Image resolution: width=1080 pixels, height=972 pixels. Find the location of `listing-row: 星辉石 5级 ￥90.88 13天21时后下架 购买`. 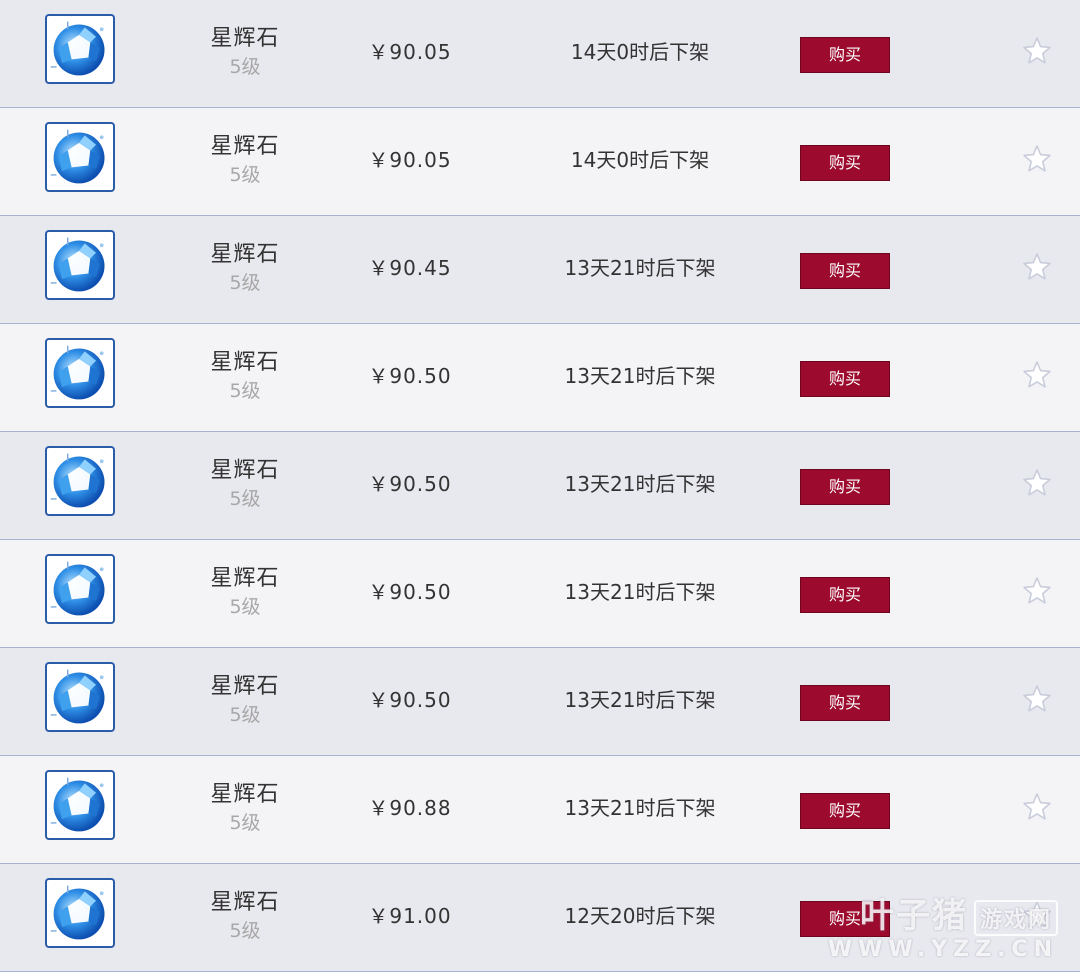

listing-row: 星辉石 5级 ￥90.88 13天21时后下架 购买 is located at coordinates (540, 810).